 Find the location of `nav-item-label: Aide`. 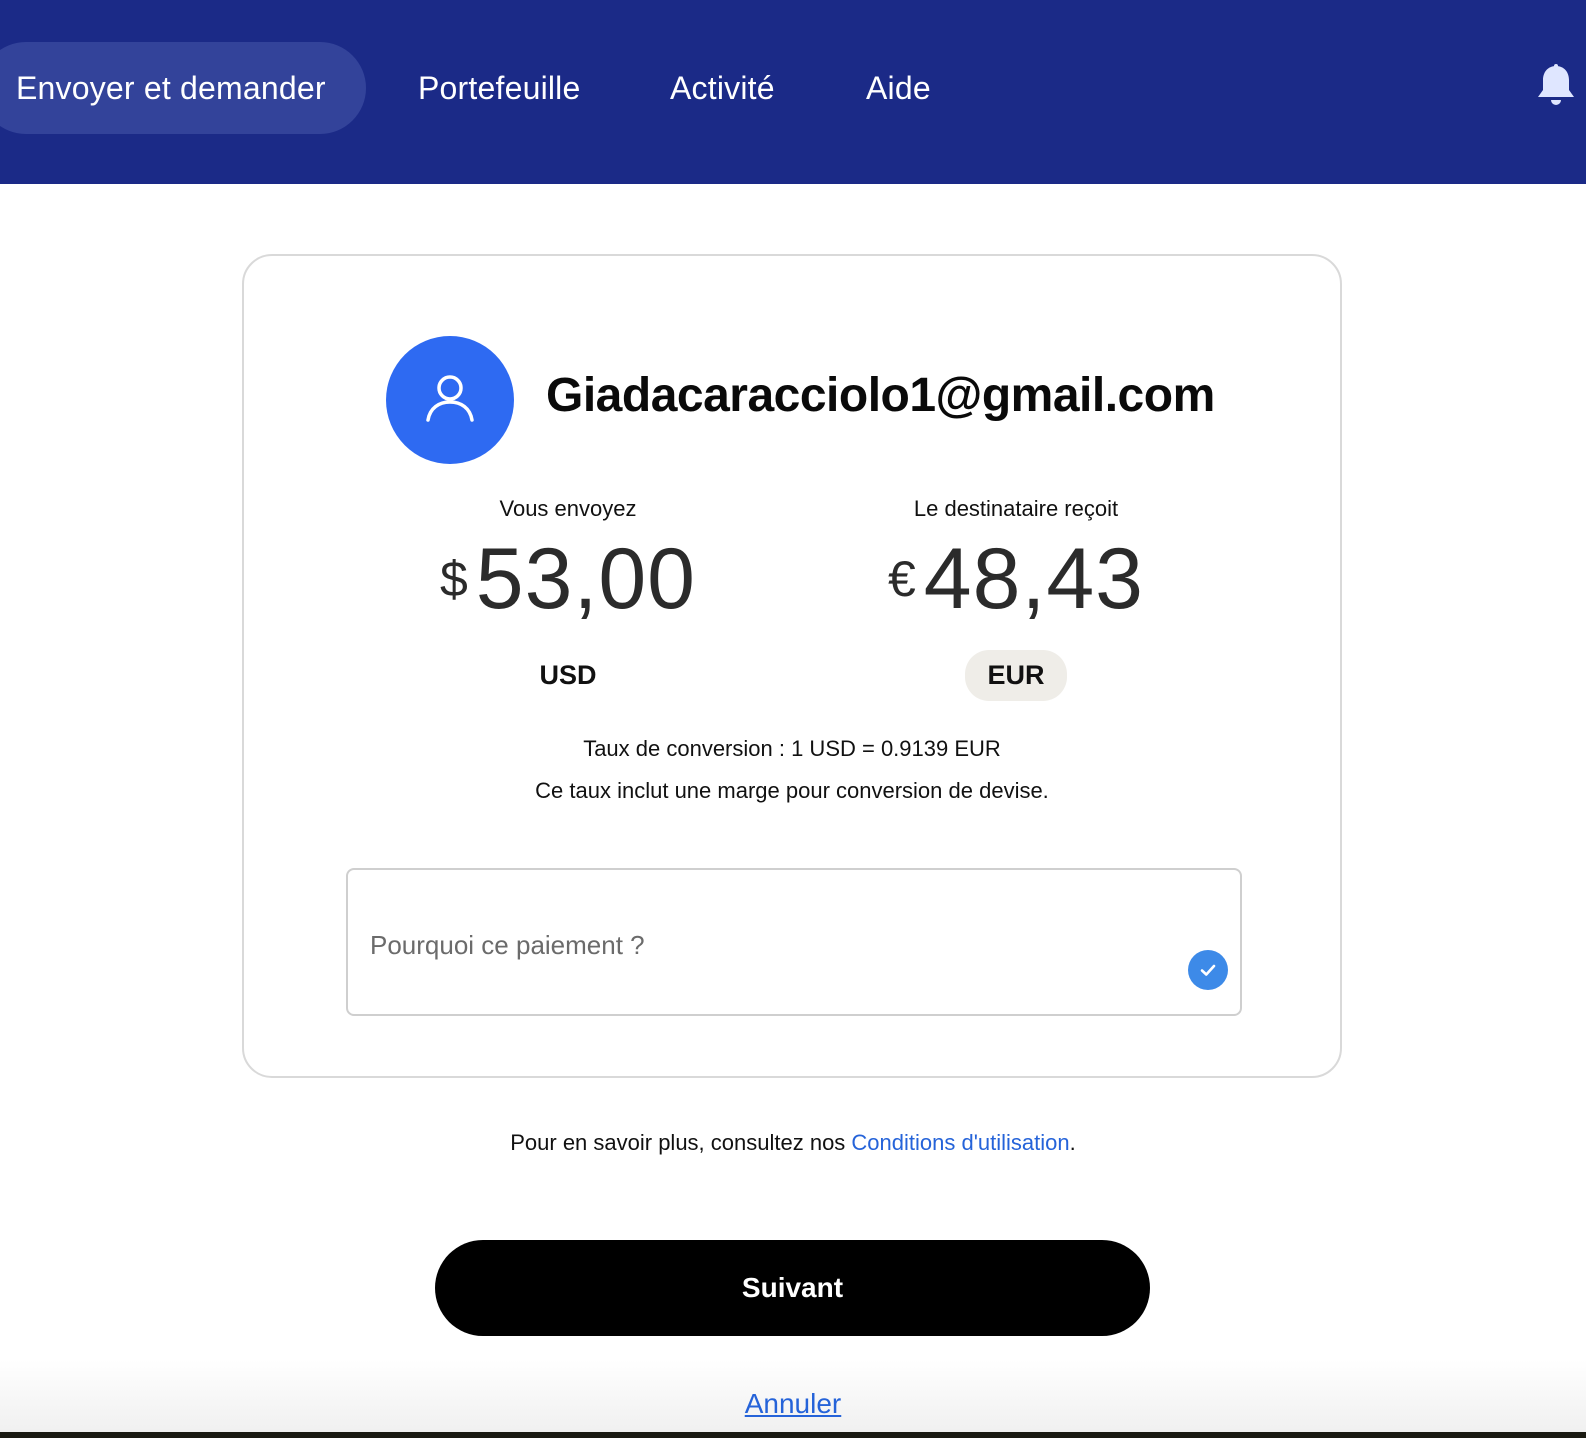

nav-item-label: Aide is located at coordinates (898, 87).